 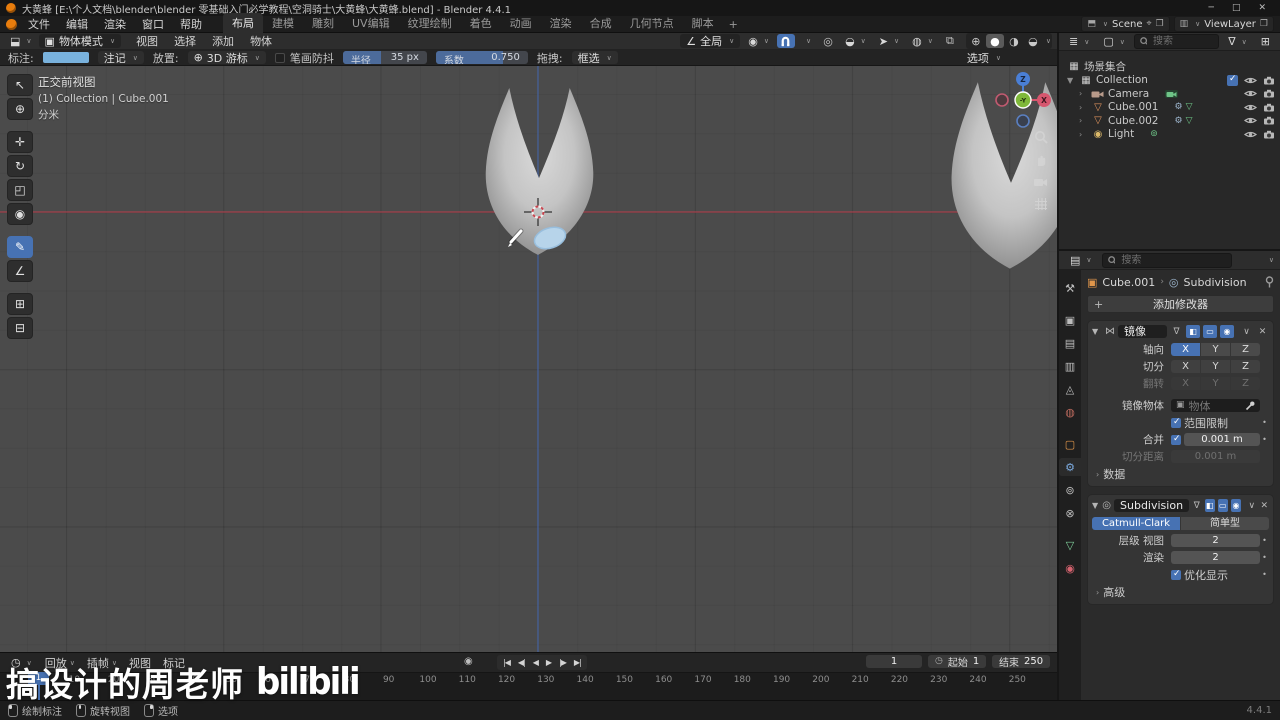 I want to click on mirror-data-section: › 数据, so click(x=1180, y=474).